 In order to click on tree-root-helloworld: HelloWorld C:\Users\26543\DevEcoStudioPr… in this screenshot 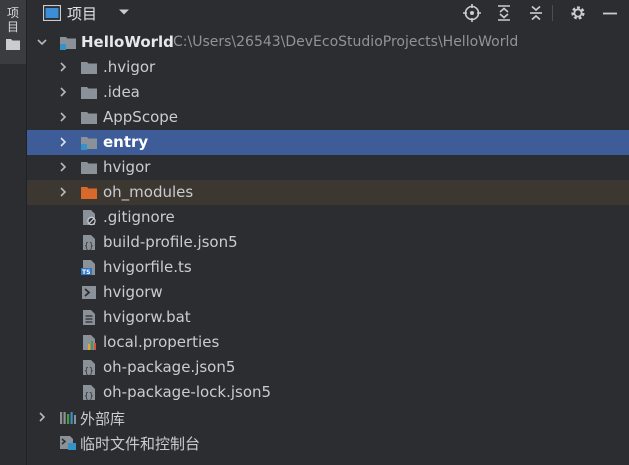, I will do `click(328, 42)`.